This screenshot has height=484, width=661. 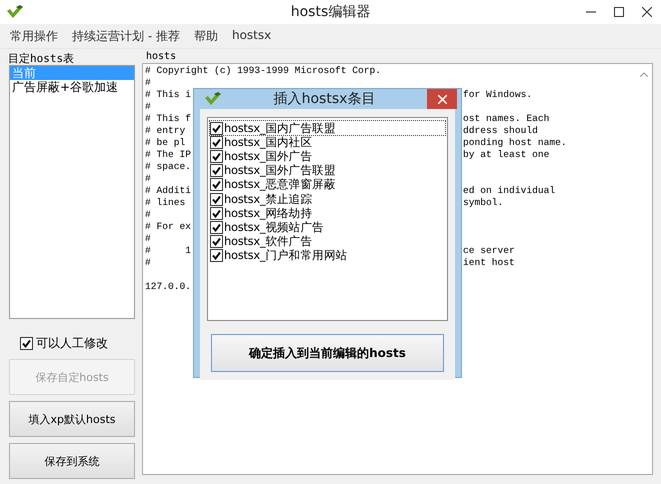 I want to click on list-item-label: hostsx_门户和常用网站, so click(x=286, y=256).